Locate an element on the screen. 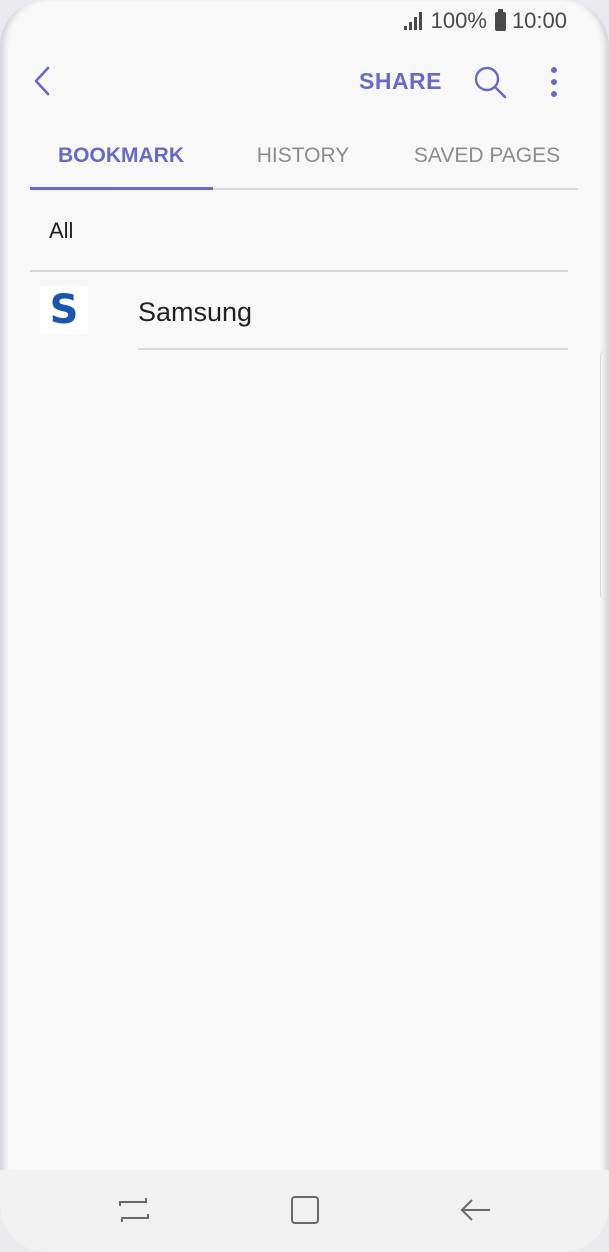 Image resolution: width=609 pixels, height=1252 pixels. share-button: SHARE is located at coordinates (400, 81).